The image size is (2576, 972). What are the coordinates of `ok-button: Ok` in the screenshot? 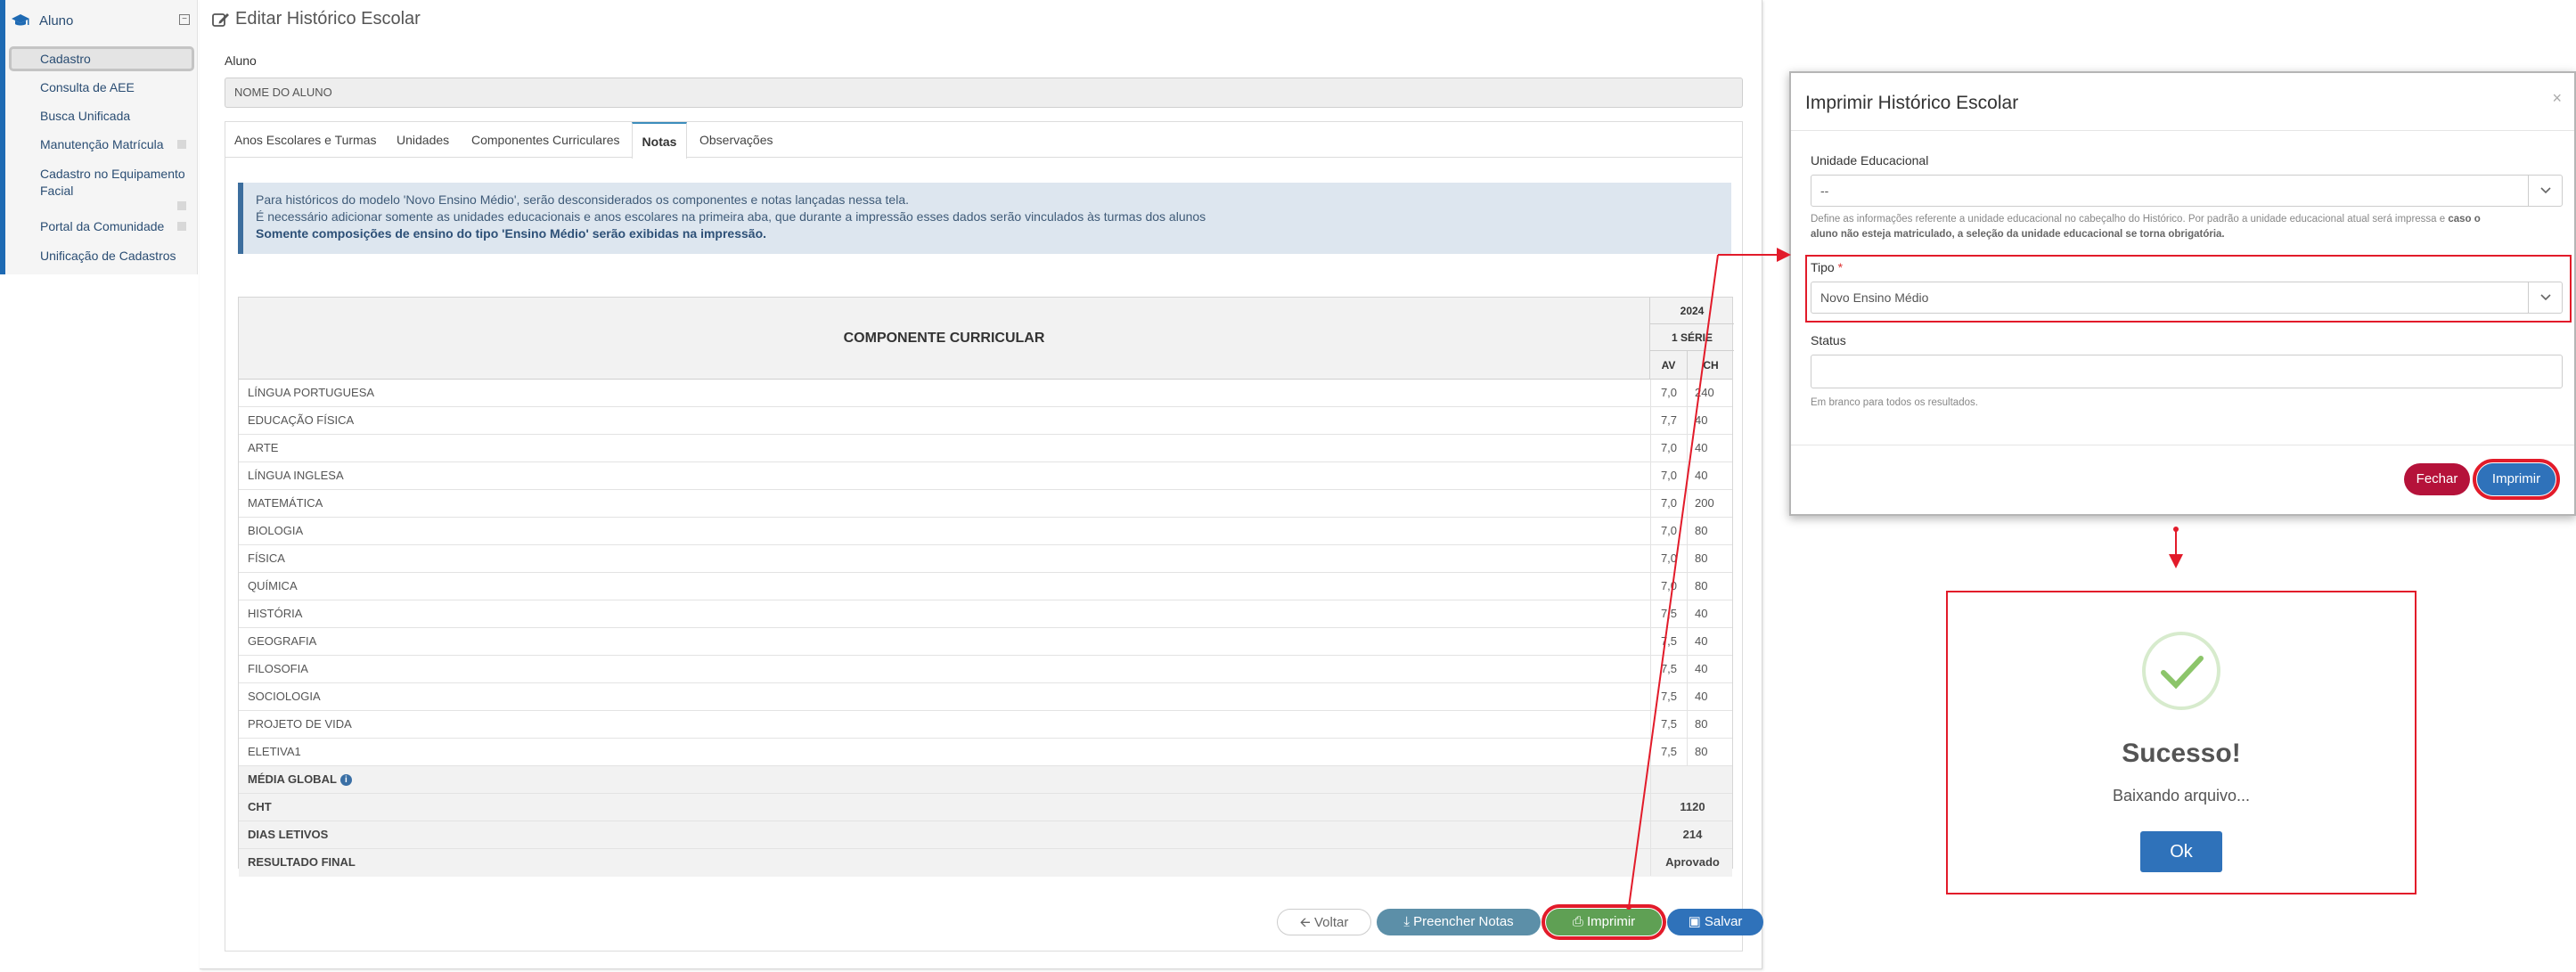 It's located at (2181, 851).